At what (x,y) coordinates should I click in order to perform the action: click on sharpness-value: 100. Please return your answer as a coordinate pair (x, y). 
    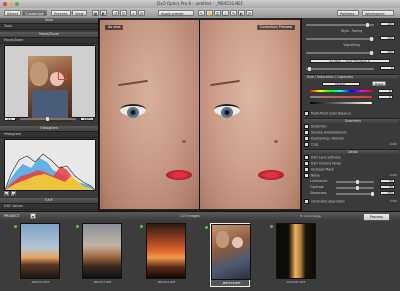
    Looking at the image, I should click on (387, 193).